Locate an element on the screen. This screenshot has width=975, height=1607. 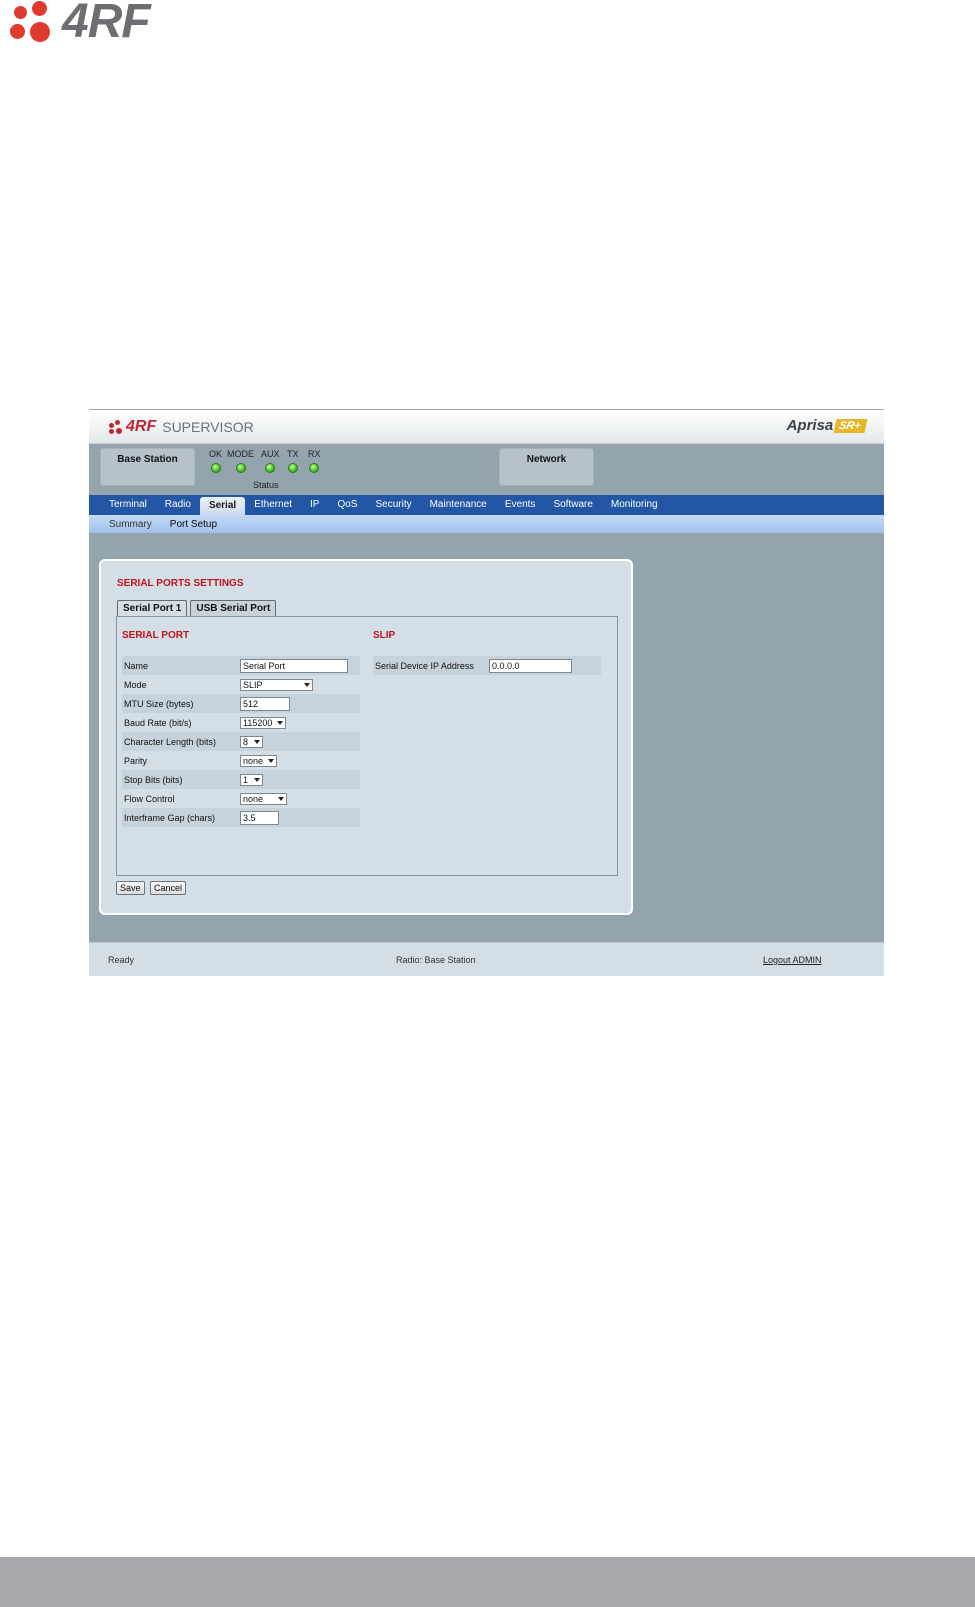
logout-link: Logout ADMIN is located at coordinates (792, 960).